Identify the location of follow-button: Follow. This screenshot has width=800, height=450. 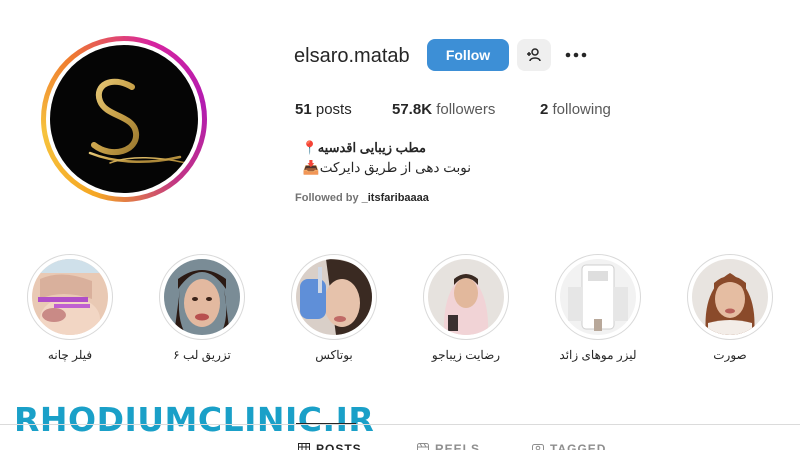
(468, 55).